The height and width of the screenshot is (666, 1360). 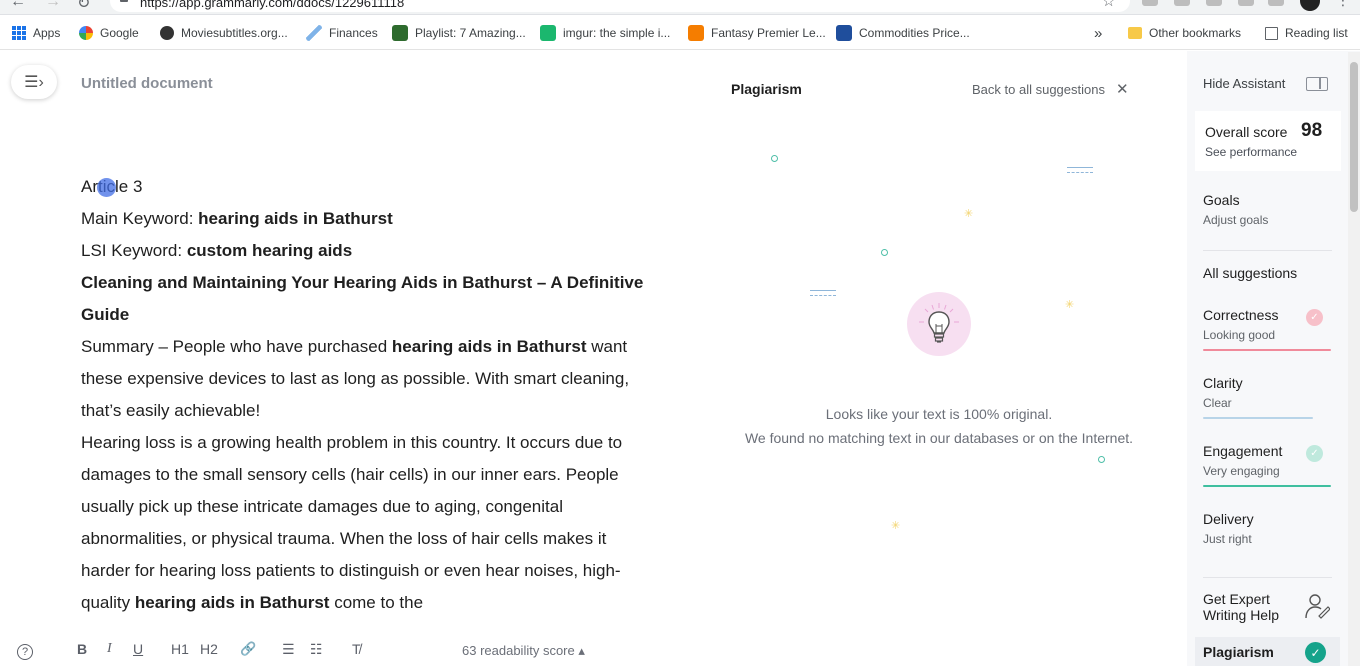 I want to click on link-icon: 🔗, so click(x=248, y=649).